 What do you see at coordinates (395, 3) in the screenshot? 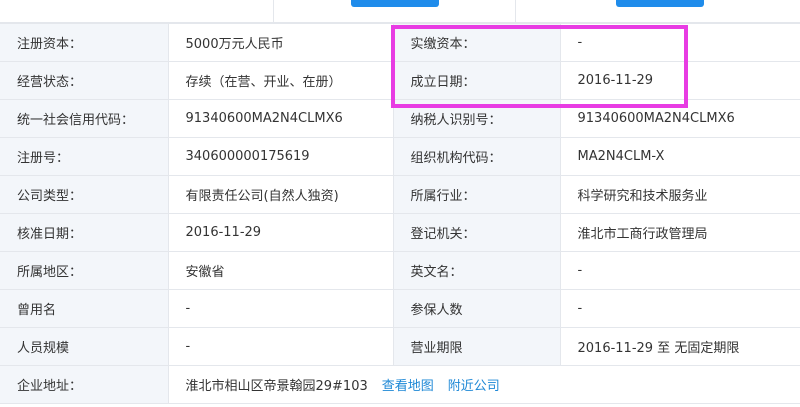
I see `toolbar-button-left` at bounding box center [395, 3].